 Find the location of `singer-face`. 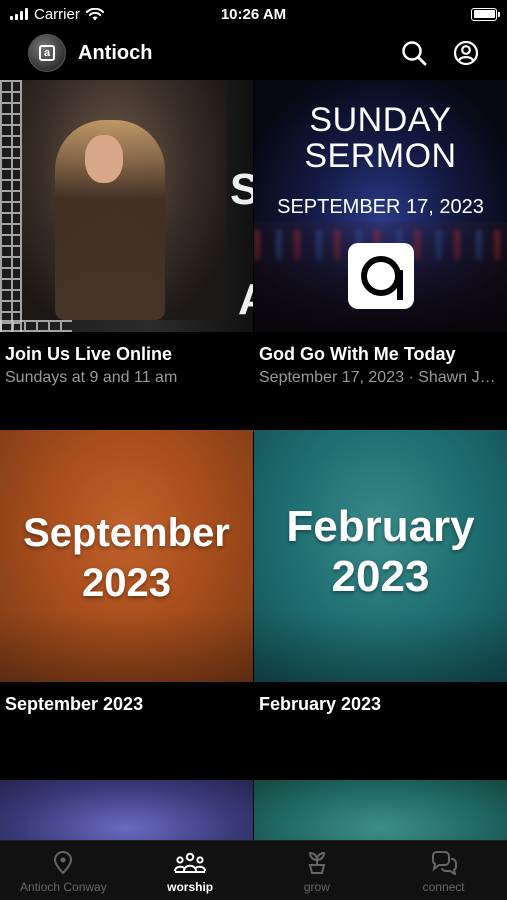

singer-face is located at coordinates (104, 159).